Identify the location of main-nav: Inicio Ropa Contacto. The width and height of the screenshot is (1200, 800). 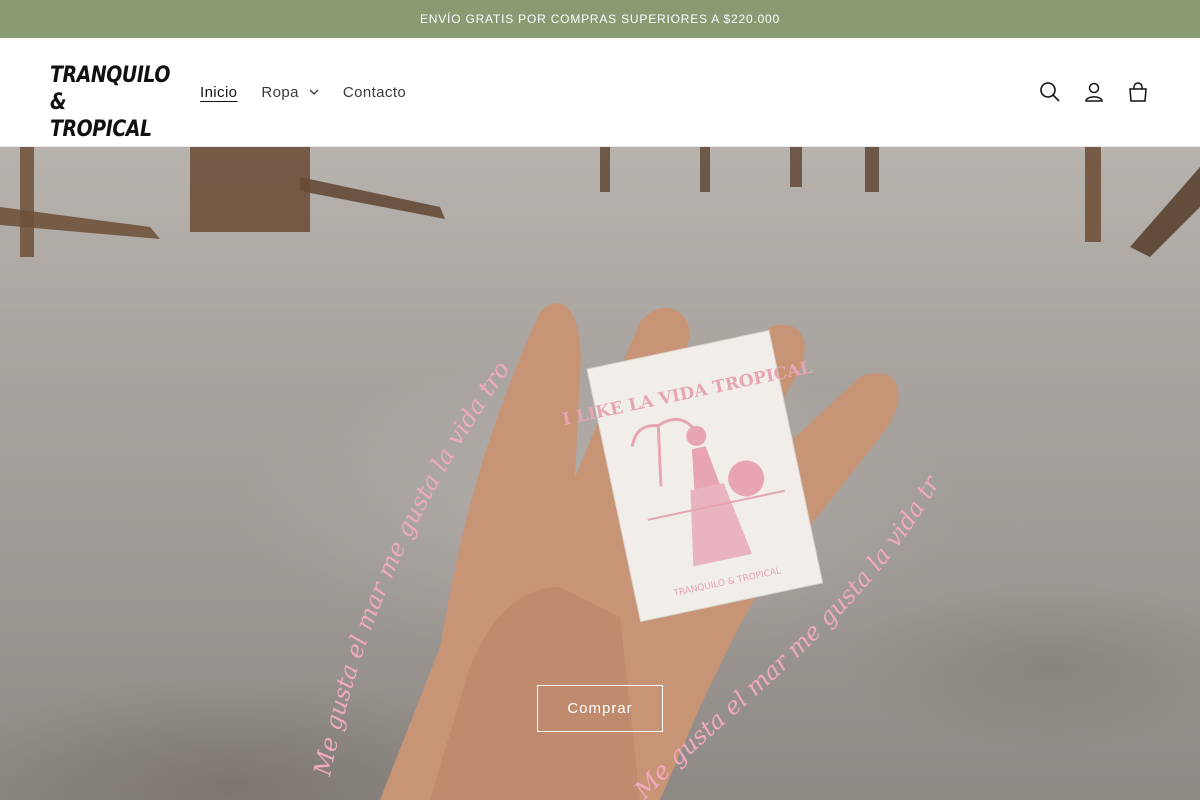
(315, 92).